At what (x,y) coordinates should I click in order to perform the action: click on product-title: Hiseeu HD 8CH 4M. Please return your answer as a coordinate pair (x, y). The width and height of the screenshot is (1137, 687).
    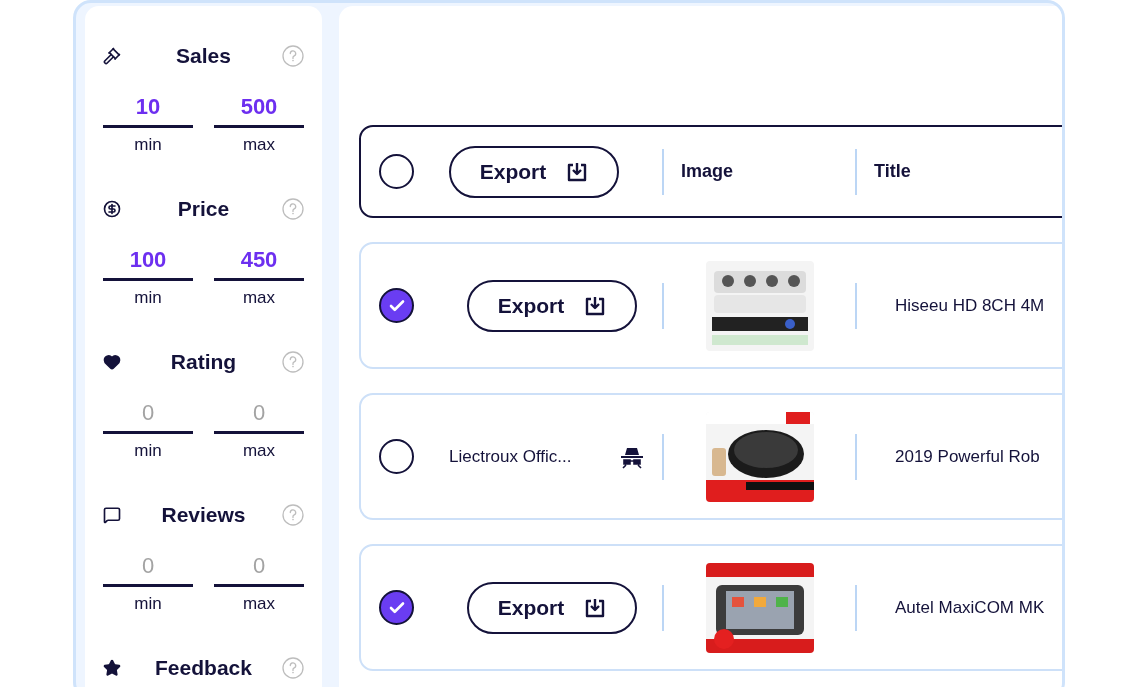
    Looking at the image, I should click on (970, 305).